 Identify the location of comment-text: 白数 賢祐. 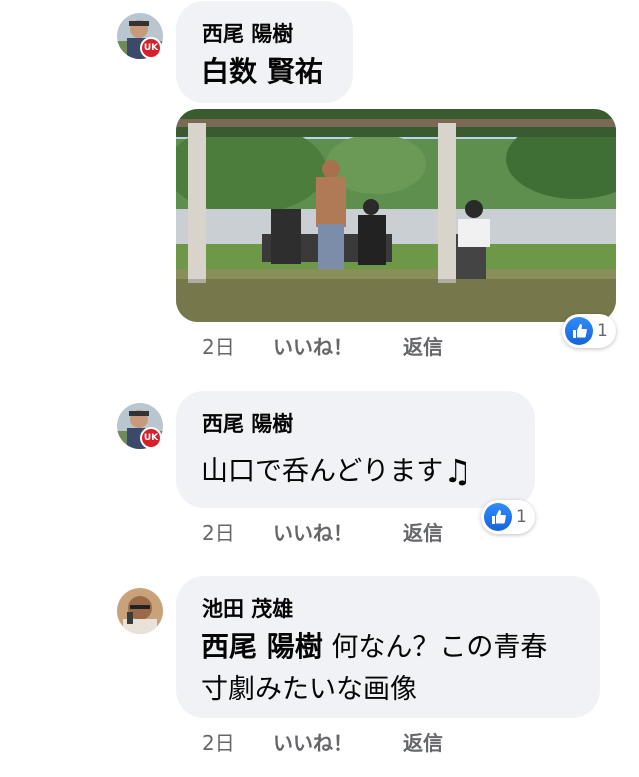
(262, 71).